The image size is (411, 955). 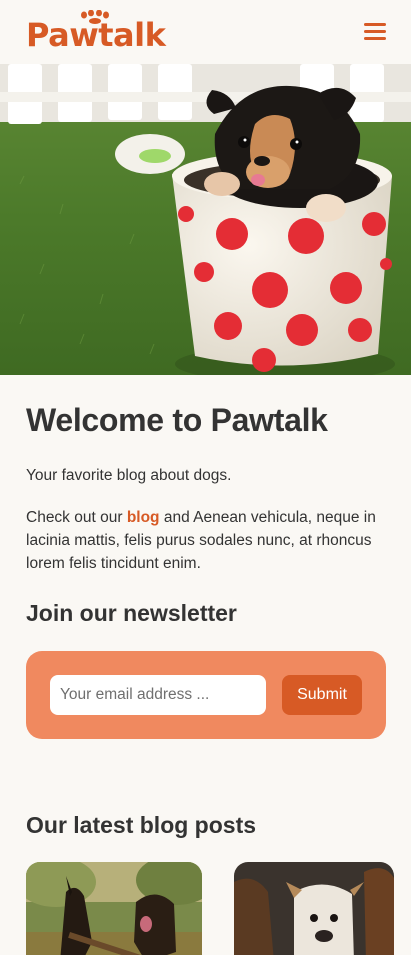 I want to click on page-title: Welcome to Pawtalk, so click(x=177, y=420).